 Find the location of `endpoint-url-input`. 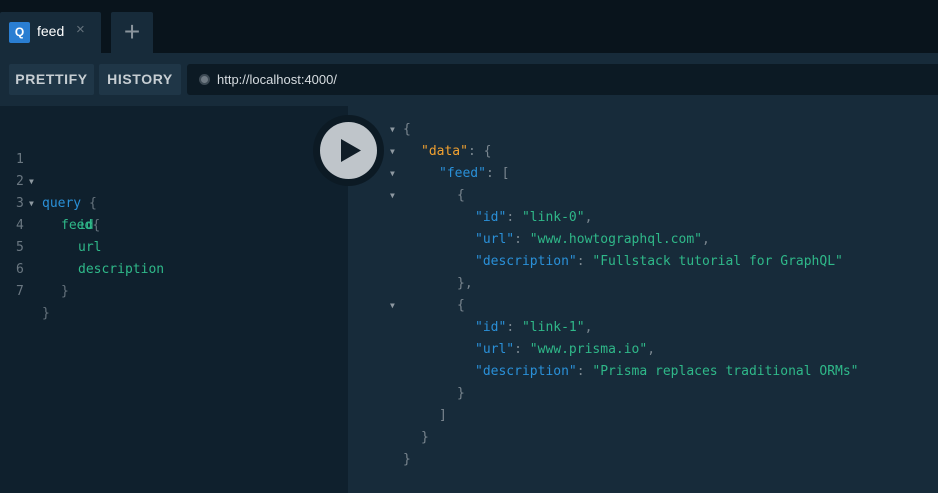

endpoint-url-input is located at coordinates (517, 79).